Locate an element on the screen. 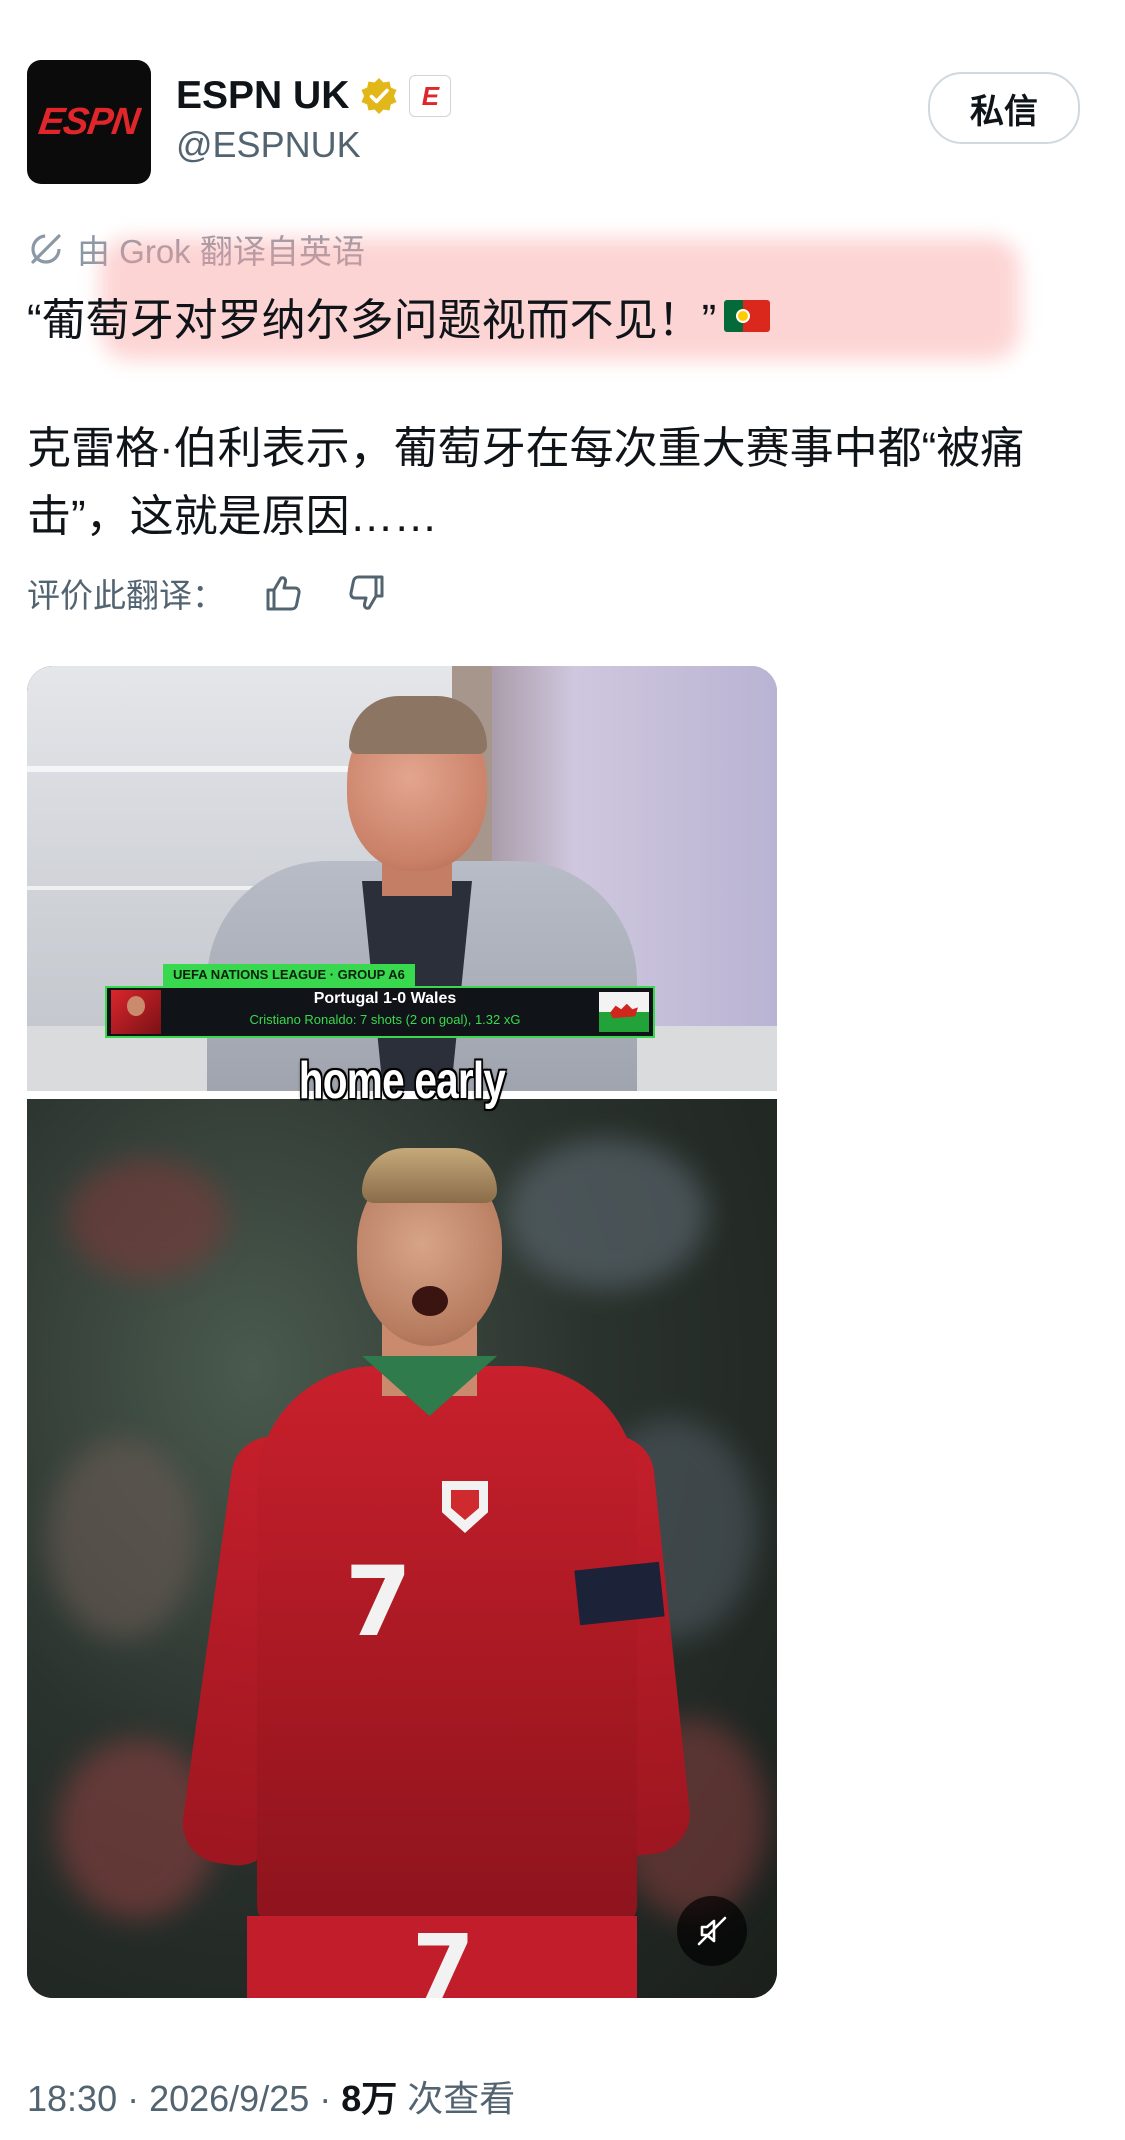 Image resolution: width=1125 pixels, height=2140 pixels. display-name: ESPN UK is located at coordinates (262, 96).